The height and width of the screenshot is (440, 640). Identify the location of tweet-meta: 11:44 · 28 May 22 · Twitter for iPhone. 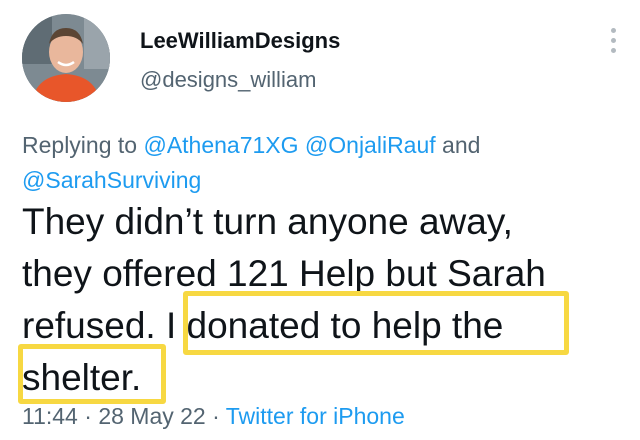
(213, 416).